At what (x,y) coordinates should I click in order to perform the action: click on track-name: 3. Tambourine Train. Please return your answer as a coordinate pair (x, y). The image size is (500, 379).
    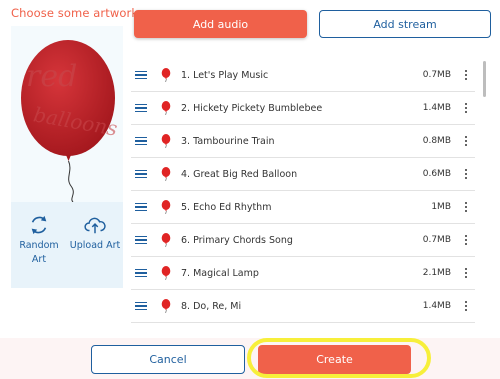
    Looking at the image, I should click on (228, 141).